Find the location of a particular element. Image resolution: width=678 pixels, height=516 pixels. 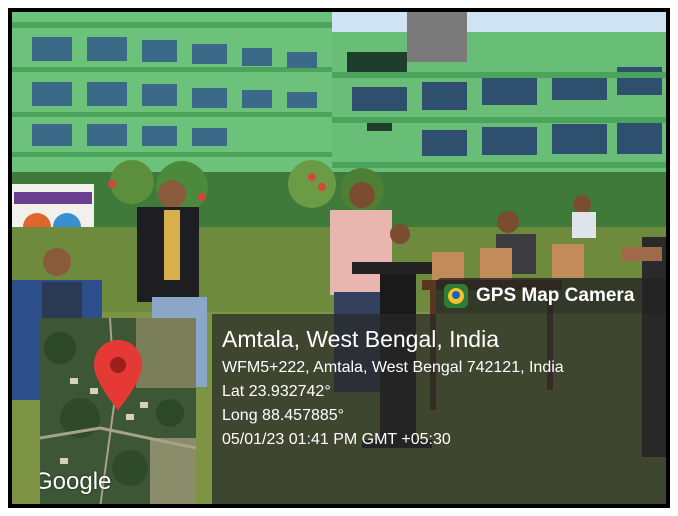

place-title: Amtala, West Bengal, India is located at coordinates (360, 339).